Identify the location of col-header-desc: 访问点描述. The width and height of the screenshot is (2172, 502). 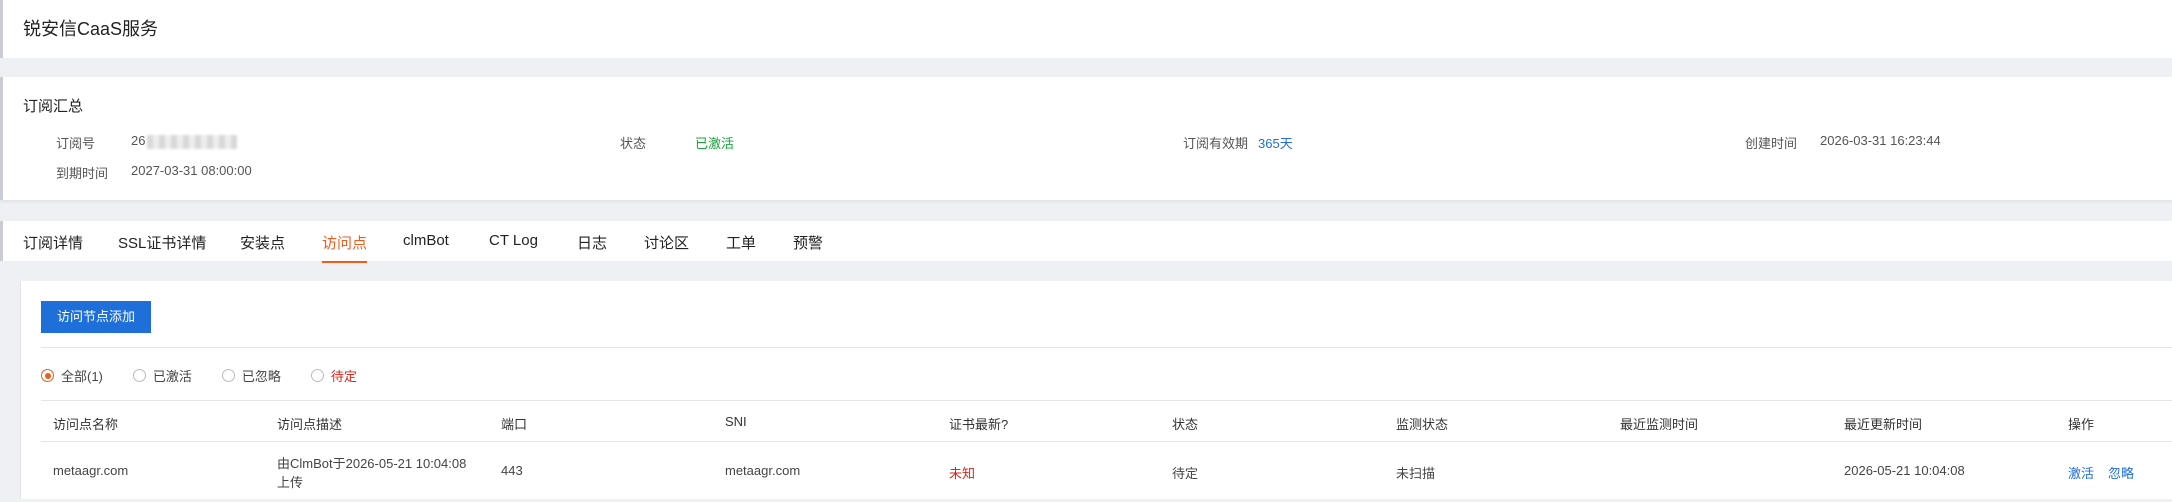
(310, 424).